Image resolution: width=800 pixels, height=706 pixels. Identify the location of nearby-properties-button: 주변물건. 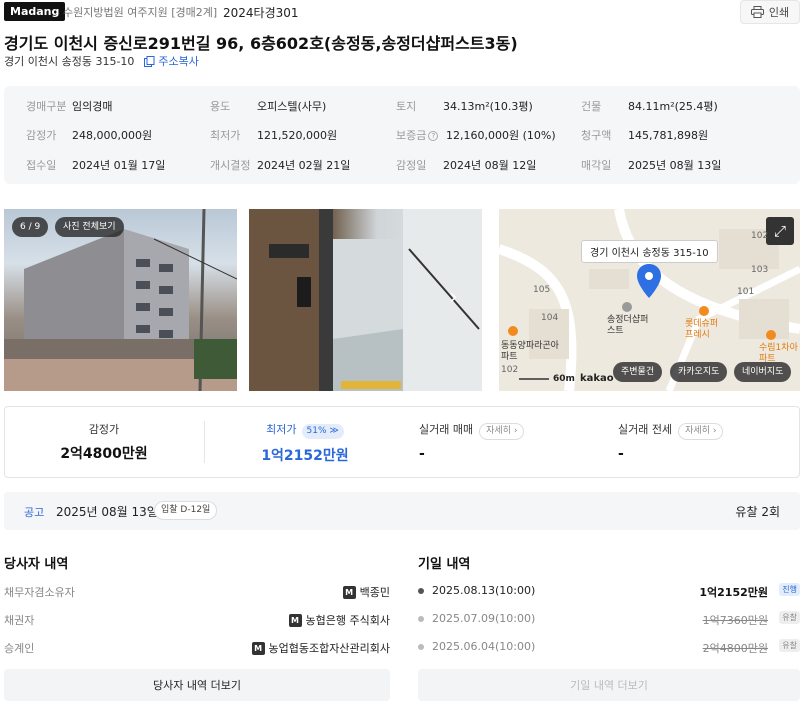
(638, 372).